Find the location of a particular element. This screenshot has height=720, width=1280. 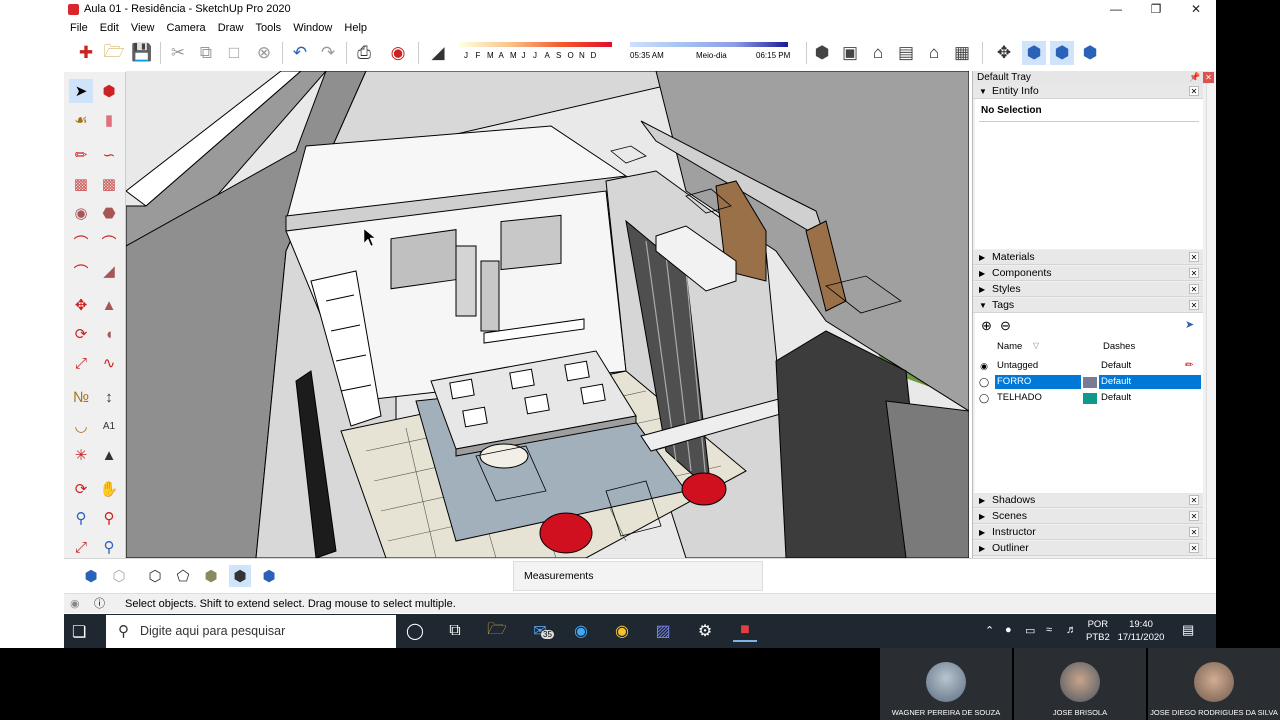

redo-icon: ↷ is located at coordinates (328, 53).